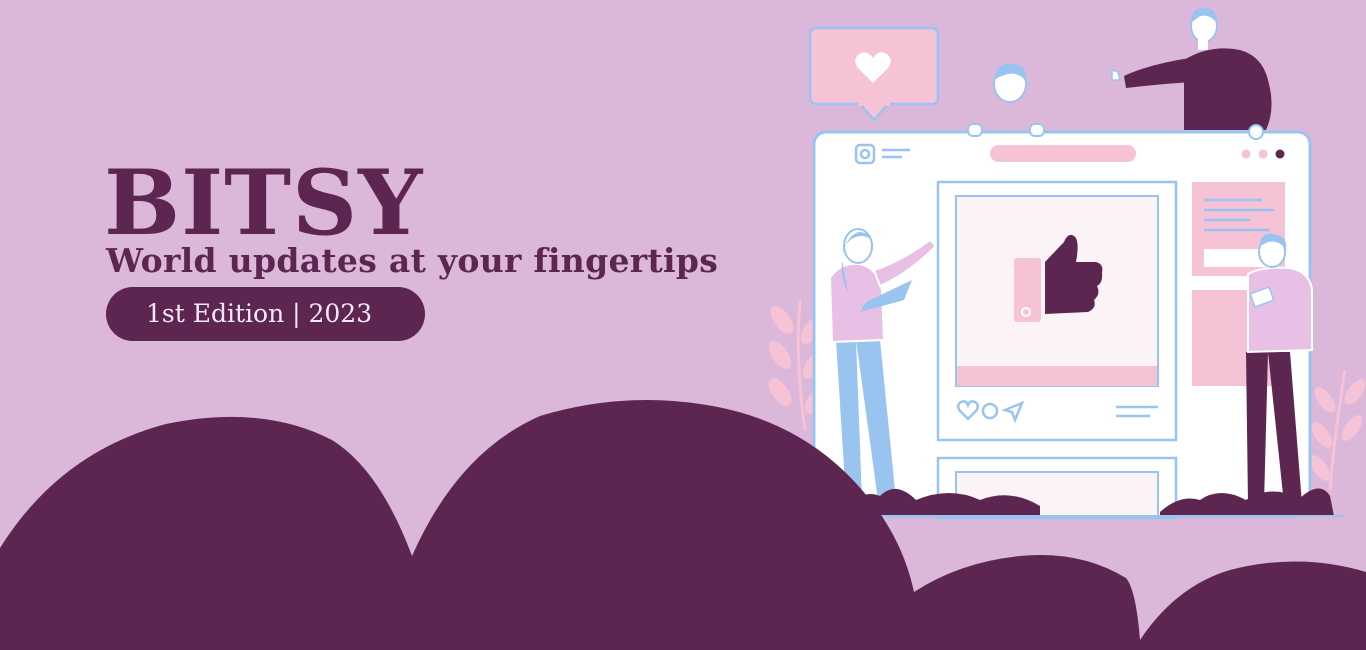 The width and height of the screenshot is (1366, 650). What do you see at coordinates (412, 260) in the screenshot?
I see `tagline: World updates at your fingertips` at bounding box center [412, 260].